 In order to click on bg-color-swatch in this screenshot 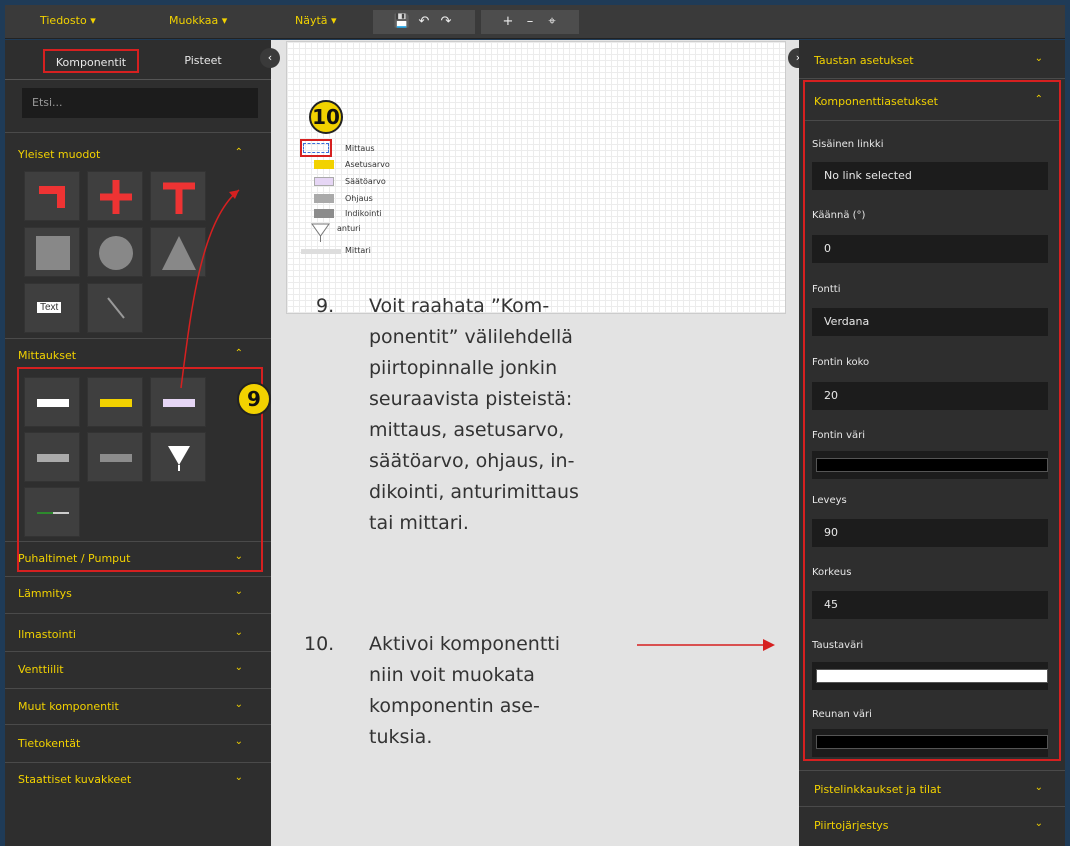, I will do `click(932, 676)`.